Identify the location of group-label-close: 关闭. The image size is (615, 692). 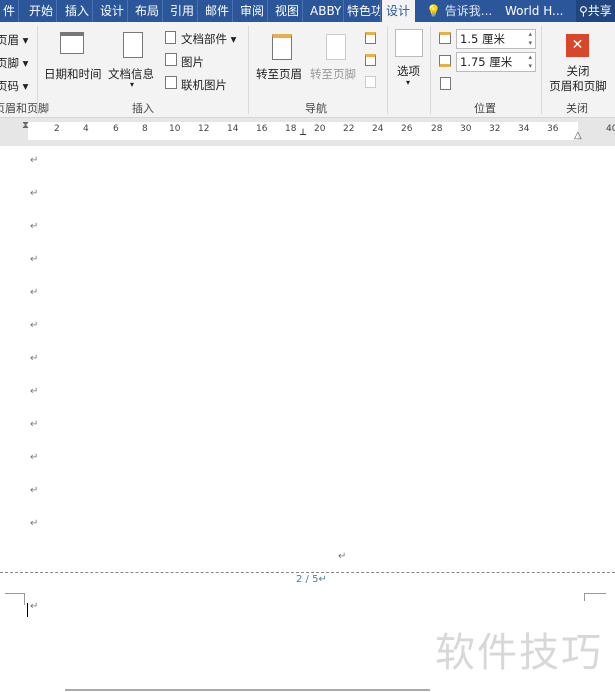
(577, 108).